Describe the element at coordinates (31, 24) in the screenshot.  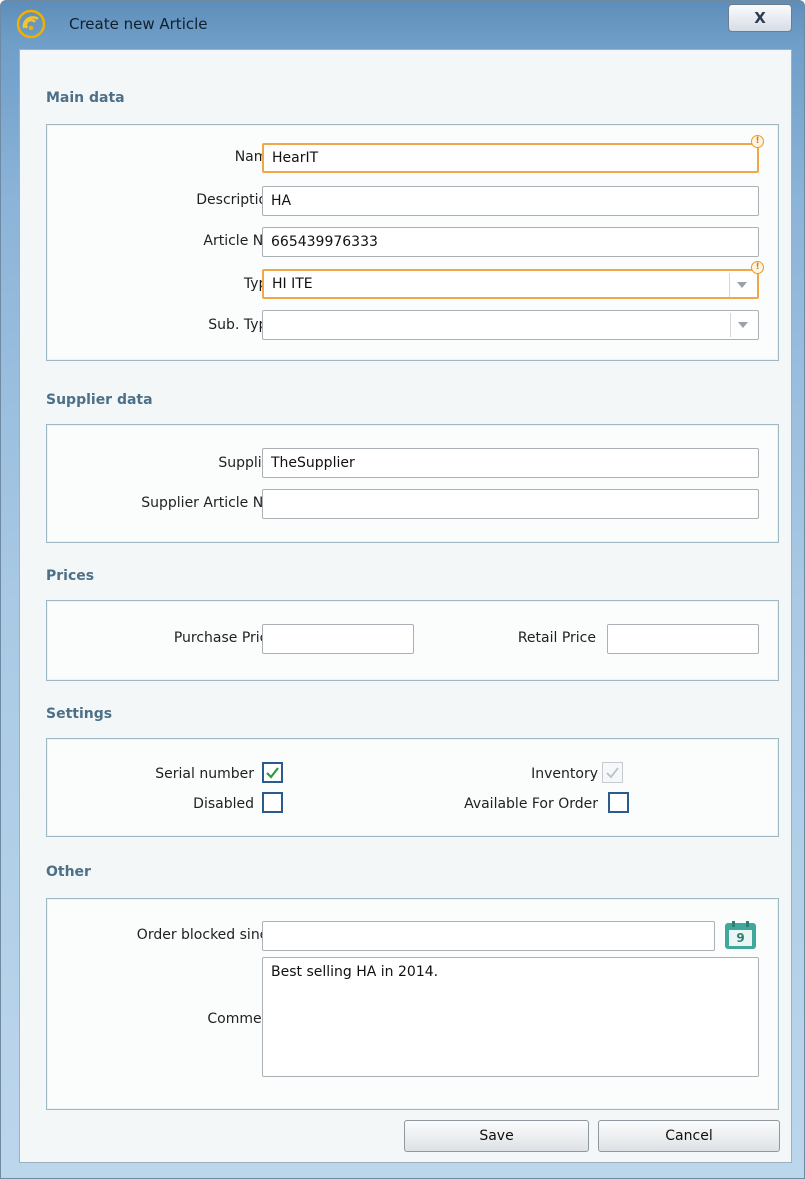
I see `app-logo-icon` at that location.